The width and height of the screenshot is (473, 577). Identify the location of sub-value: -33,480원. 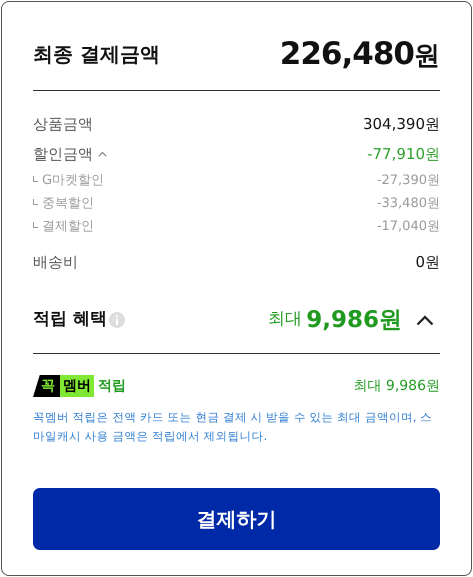
(408, 203).